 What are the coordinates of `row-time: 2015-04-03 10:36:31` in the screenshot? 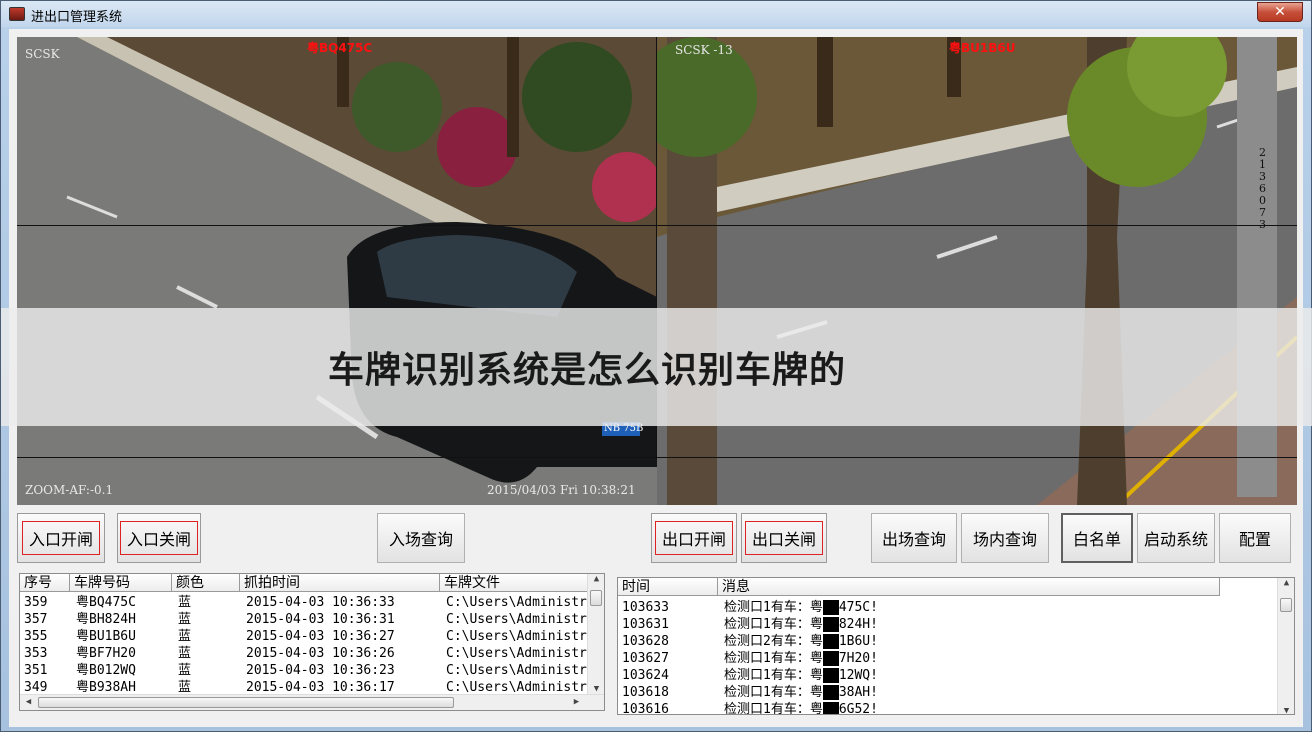 It's located at (320, 619).